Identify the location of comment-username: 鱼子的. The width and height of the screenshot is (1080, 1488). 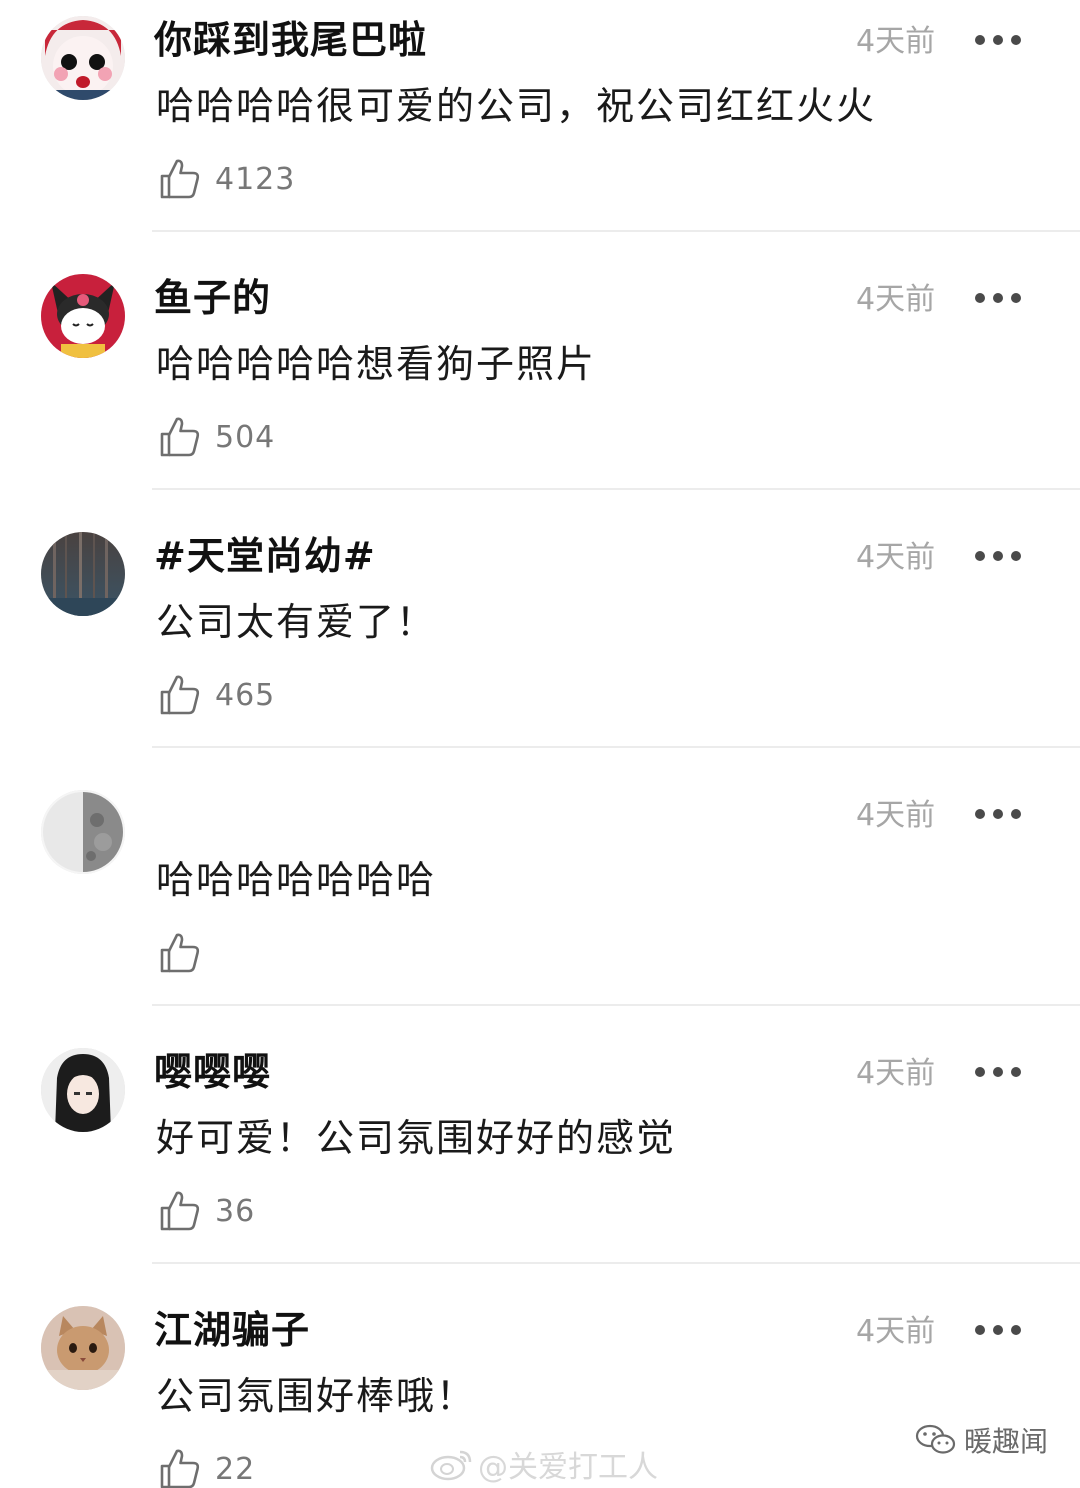
(212, 298).